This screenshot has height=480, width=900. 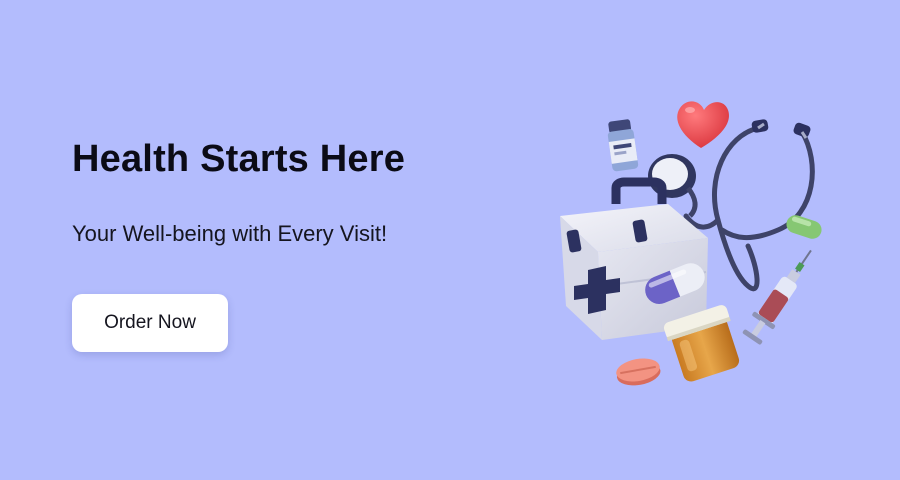 What do you see at coordinates (638, 372) in the screenshot?
I see `pill-tablet-icon` at bounding box center [638, 372].